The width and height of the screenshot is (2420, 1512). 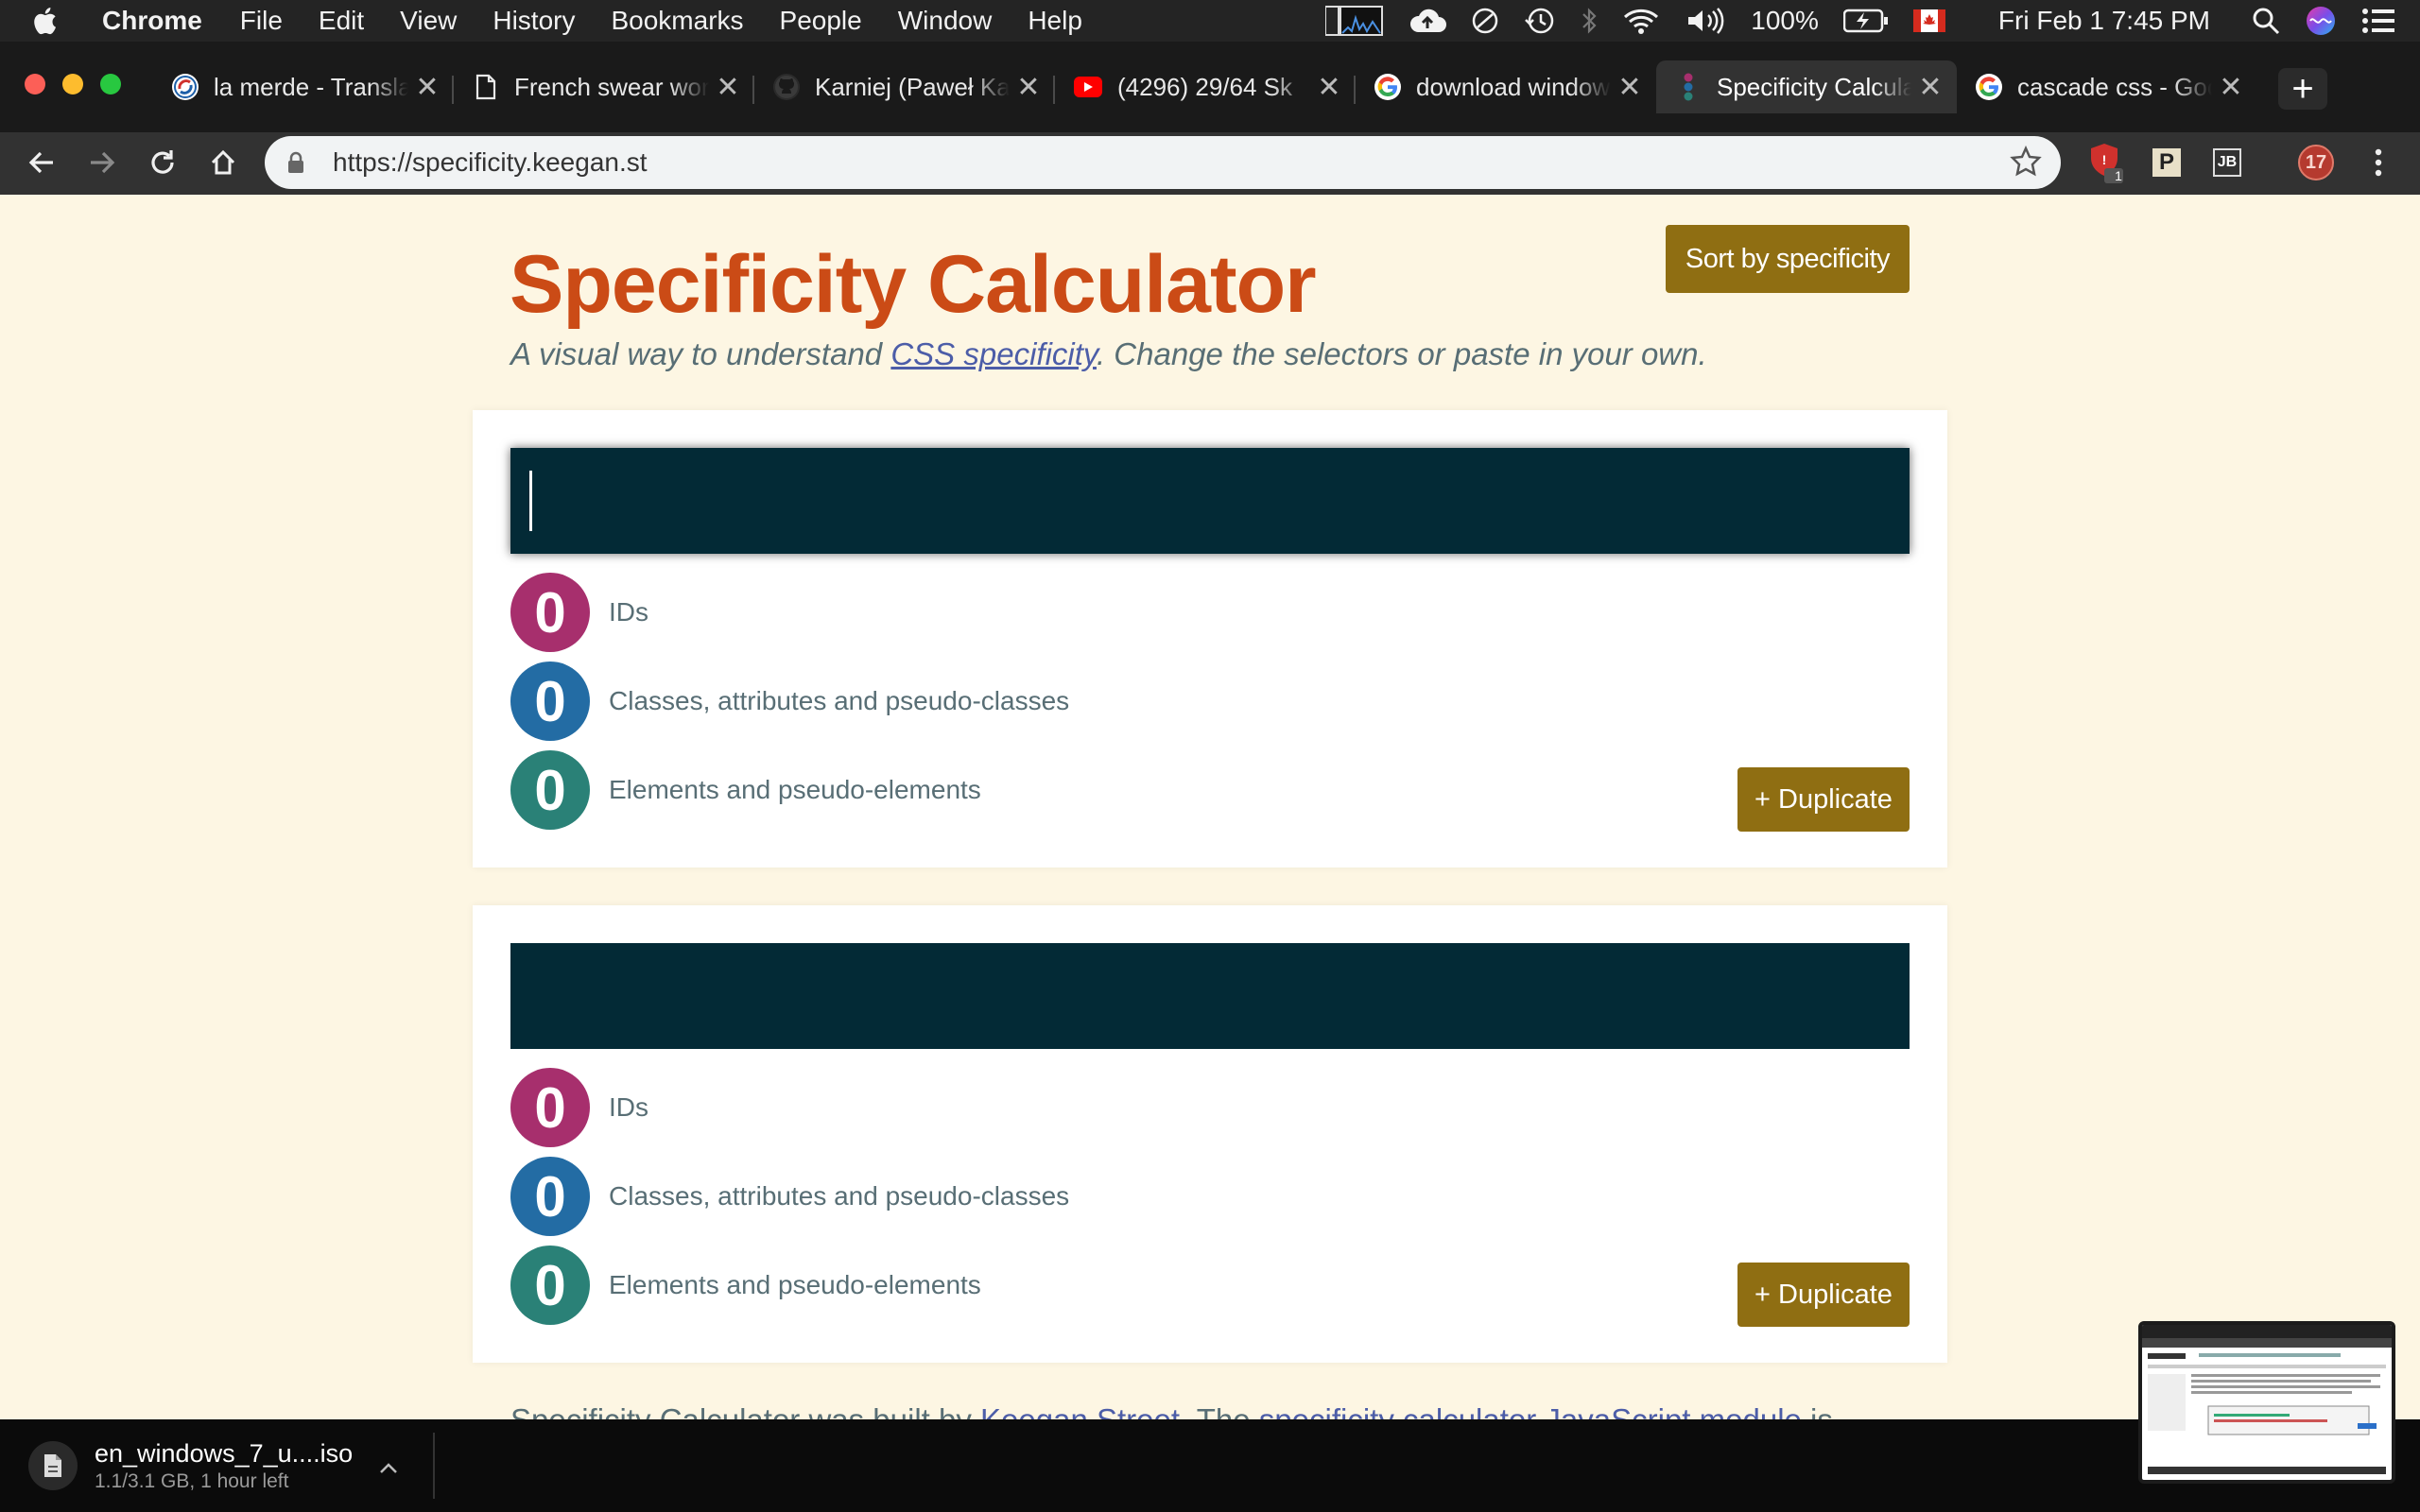 What do you see at coordinates (1788, 259) in the screenshot?
I see `sort-by-specificity-button: Sort by specificity` at bounding box center [1788, 259].